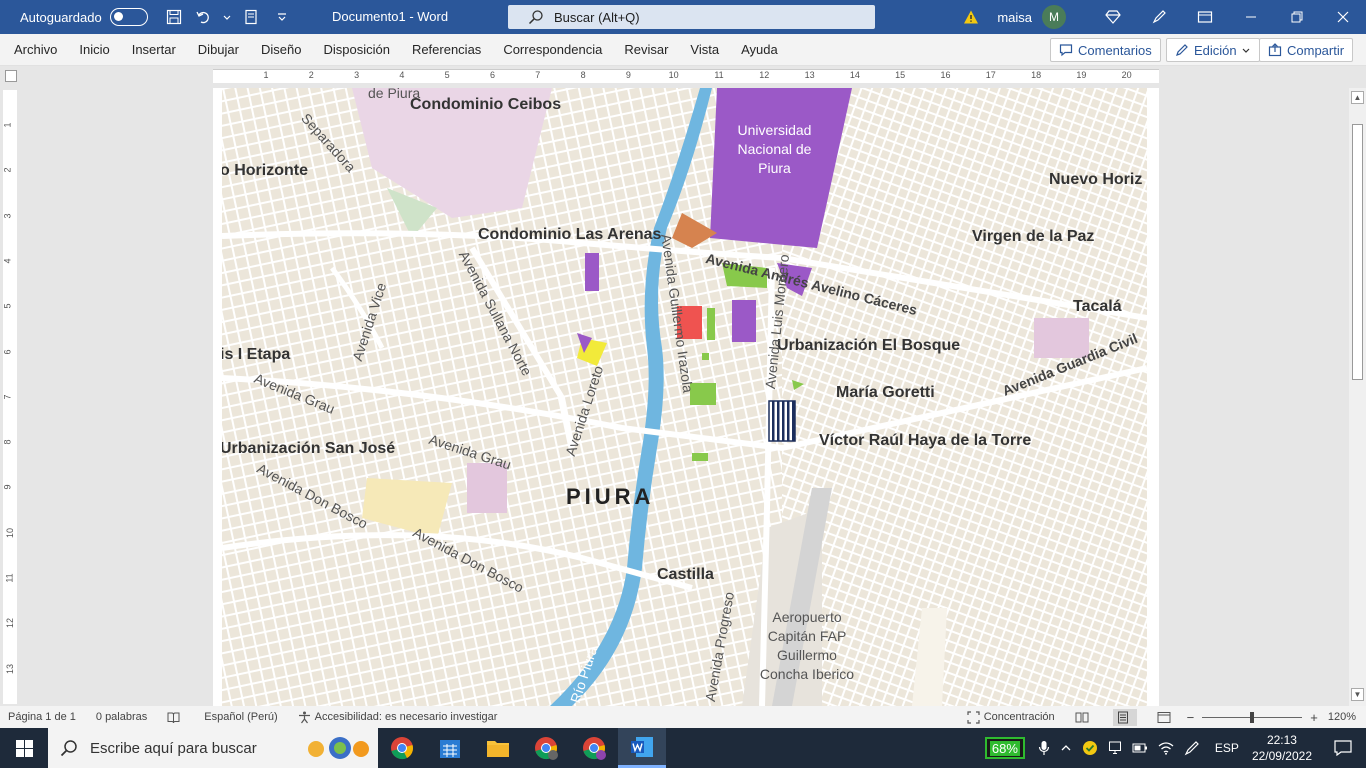 The height and width of the screenshot is (768, 1366). I want to click on tab-correspondencia: Correspondencia, so click(552, 49).